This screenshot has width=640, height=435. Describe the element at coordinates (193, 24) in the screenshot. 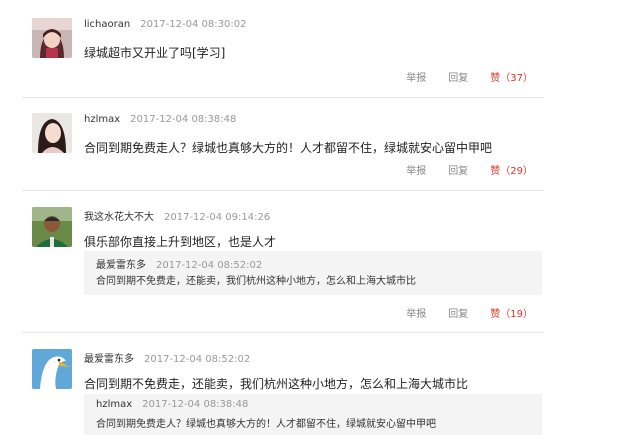

I see `timestamp: 2017-12-04 08:30:02` at that location.